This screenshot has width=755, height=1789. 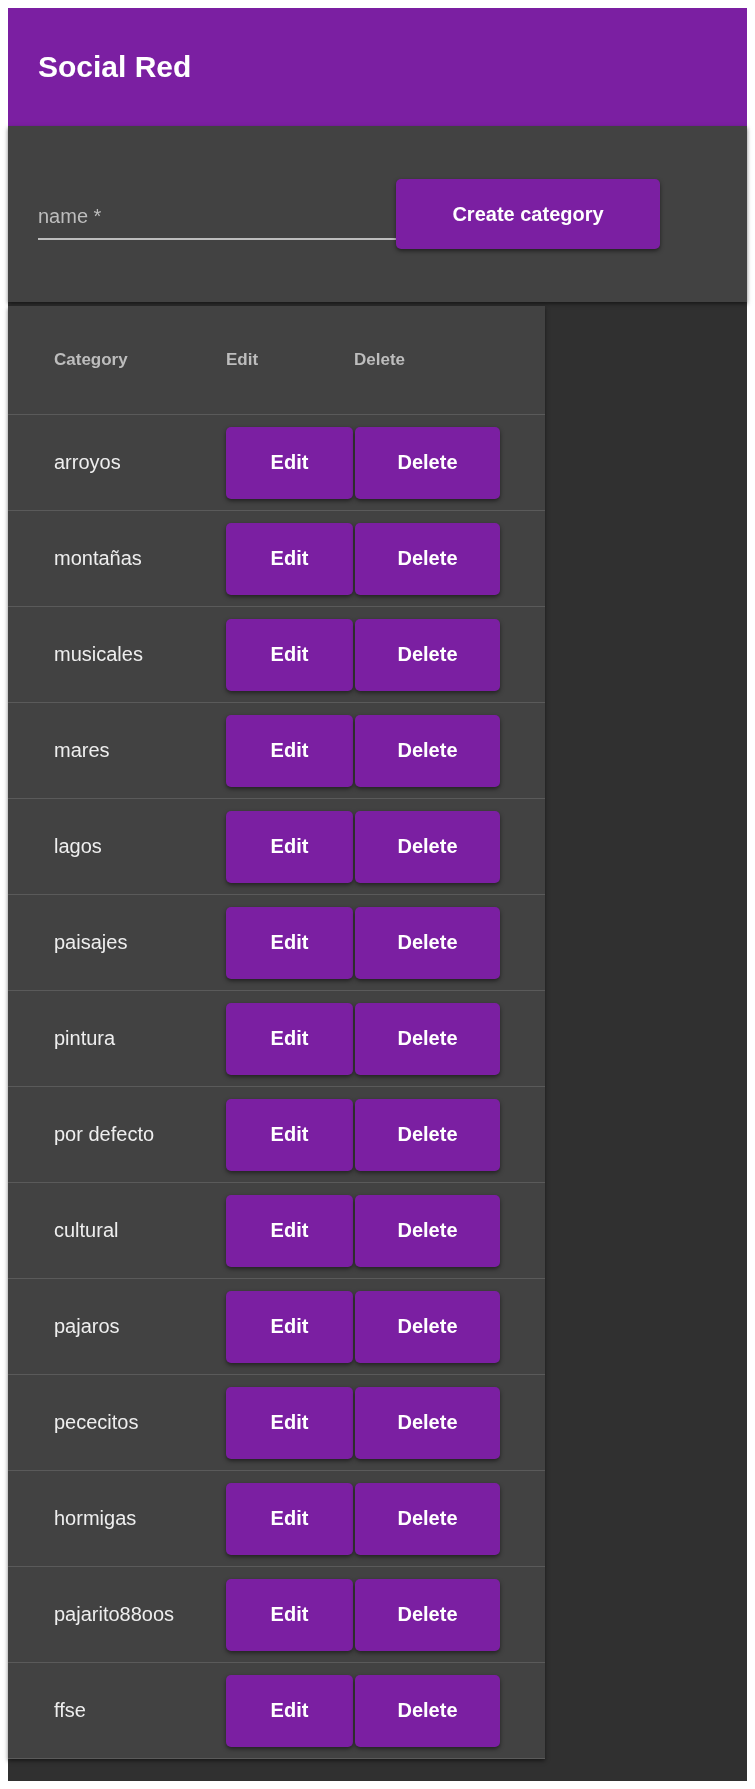 I want to click on category-name: arroyos, so click(x=87, y=462).